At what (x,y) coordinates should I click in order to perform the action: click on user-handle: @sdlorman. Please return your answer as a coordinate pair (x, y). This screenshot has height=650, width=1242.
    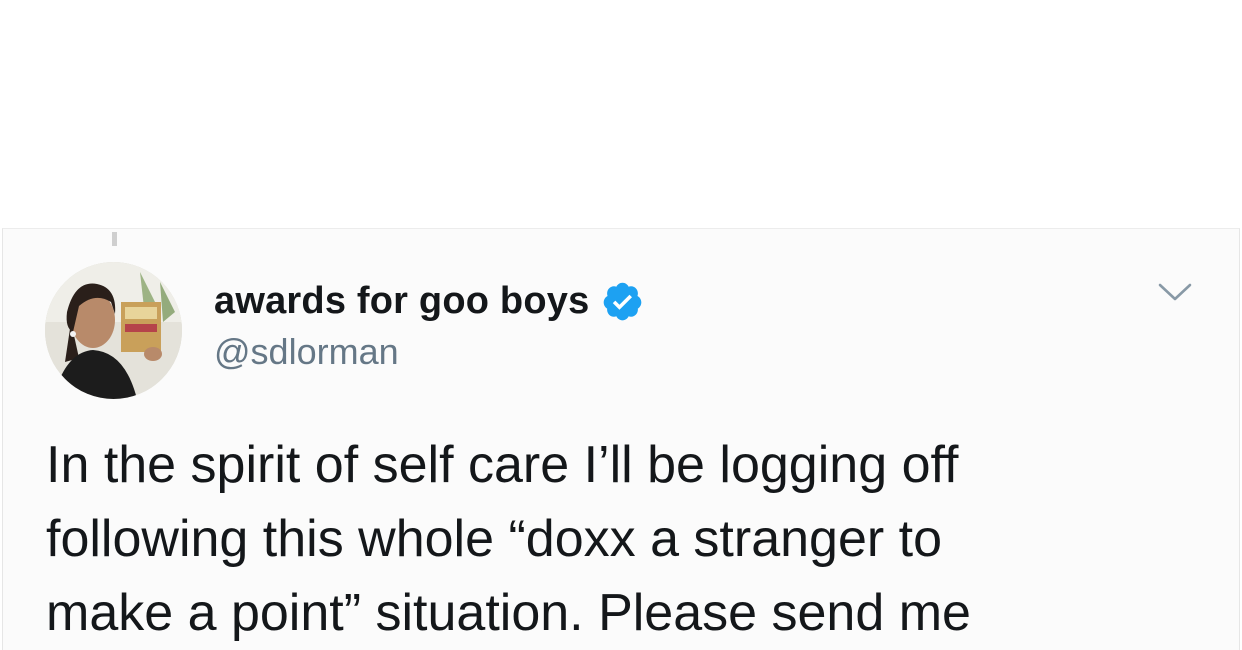
    Looking at the image, I should click on (306, 352).